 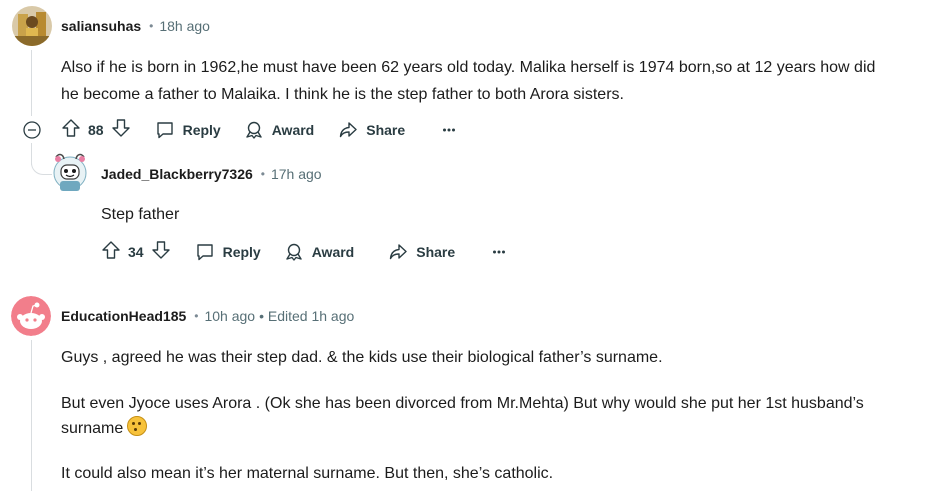 I want to click on comment-actions: 88 Reply Award Share, so click(x=259, y=130).